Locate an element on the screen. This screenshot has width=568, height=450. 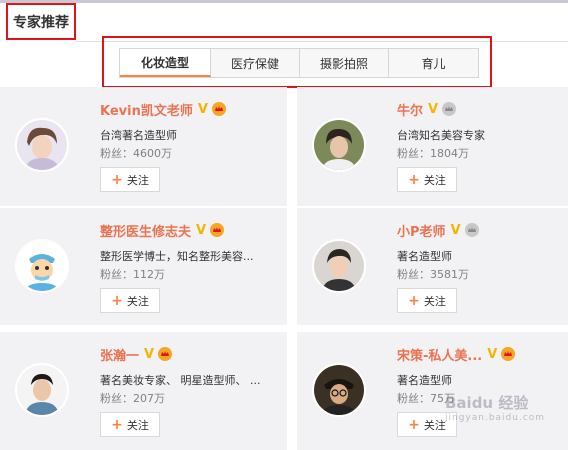
name-row: 小P老师 V is located at coordinates (438, 230).